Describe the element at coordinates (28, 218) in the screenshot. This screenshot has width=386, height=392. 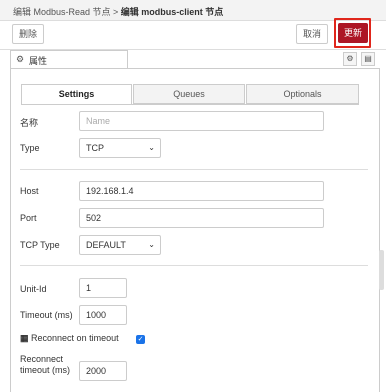
I see `port-label: Port` at that location.